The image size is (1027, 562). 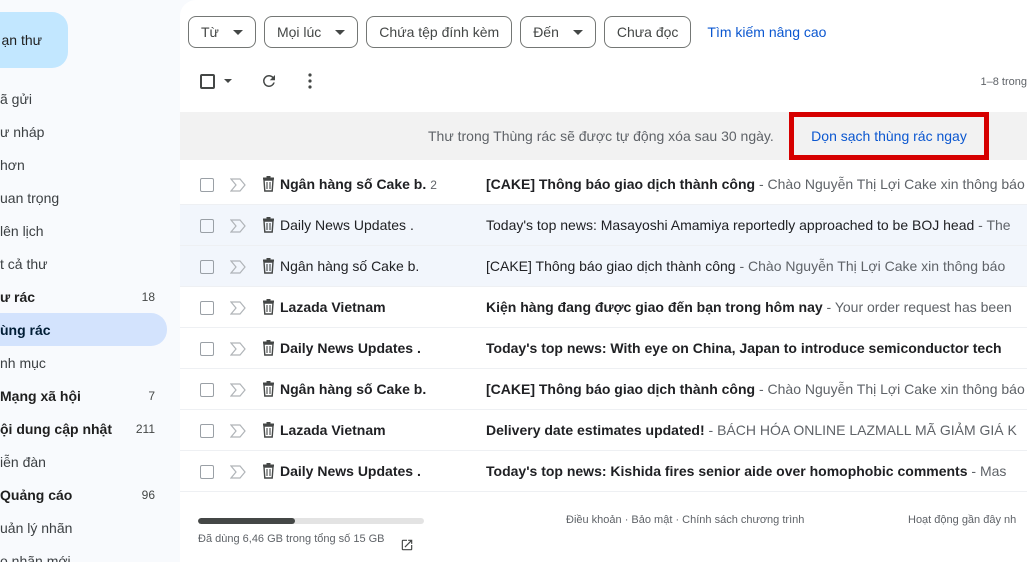 What do you see at coordinates (83, 362) in the screenshot?
I see `sidebar-item: nh mục` at bounding box center [83, 362].